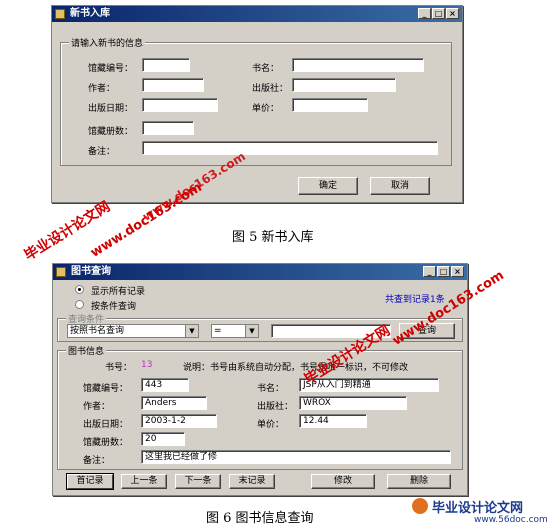 The width and height of the screenshot is (552, 531). What do you see at coordinates (179, 421) in the screenshot?
I see `date-input: 2003-1-2` at bounding box center [179, 421].